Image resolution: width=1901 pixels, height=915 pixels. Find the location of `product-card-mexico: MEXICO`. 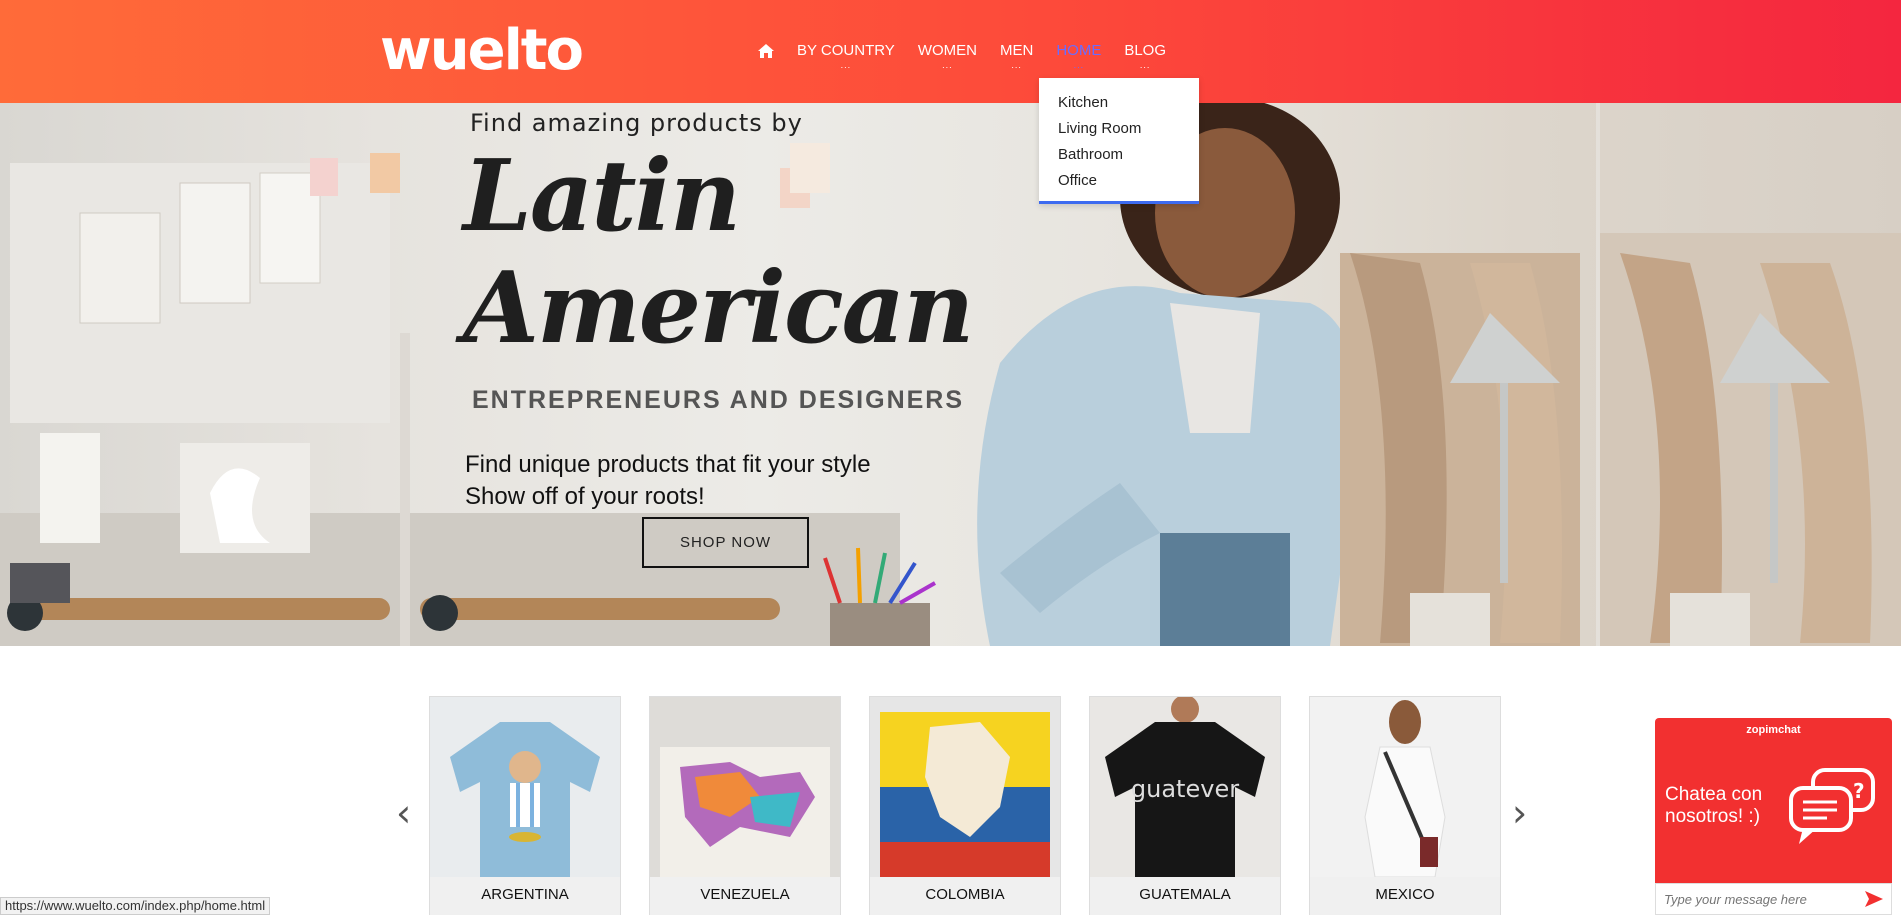

product-card-mexico: MEXICO is located at coordinates (1405, 805).